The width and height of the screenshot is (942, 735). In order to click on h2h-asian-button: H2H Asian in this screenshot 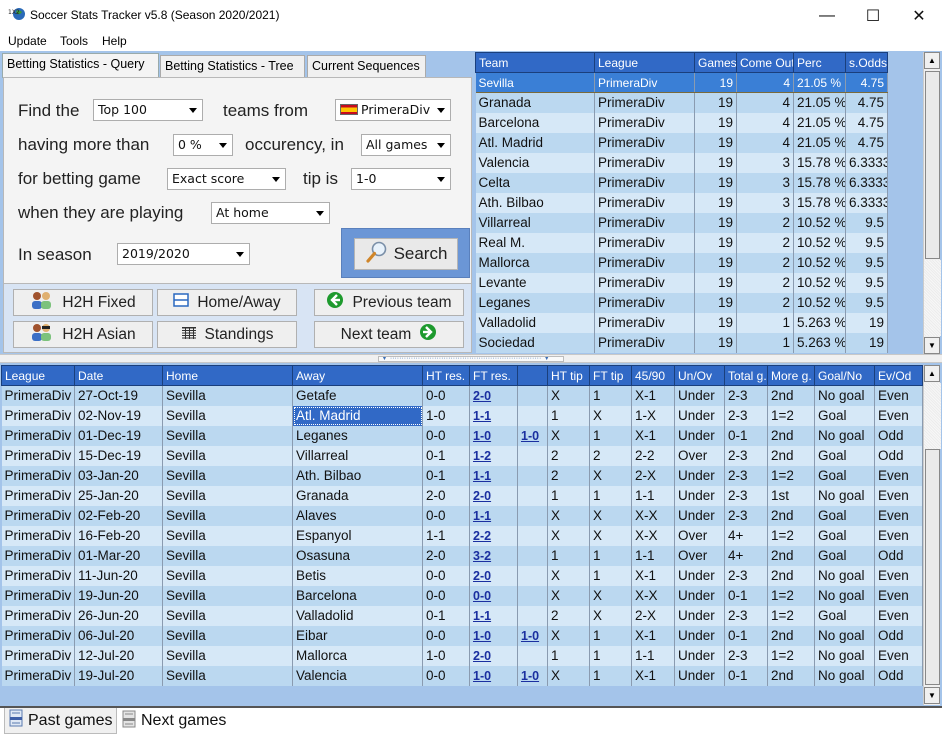, I will do `click(83, 334)`.